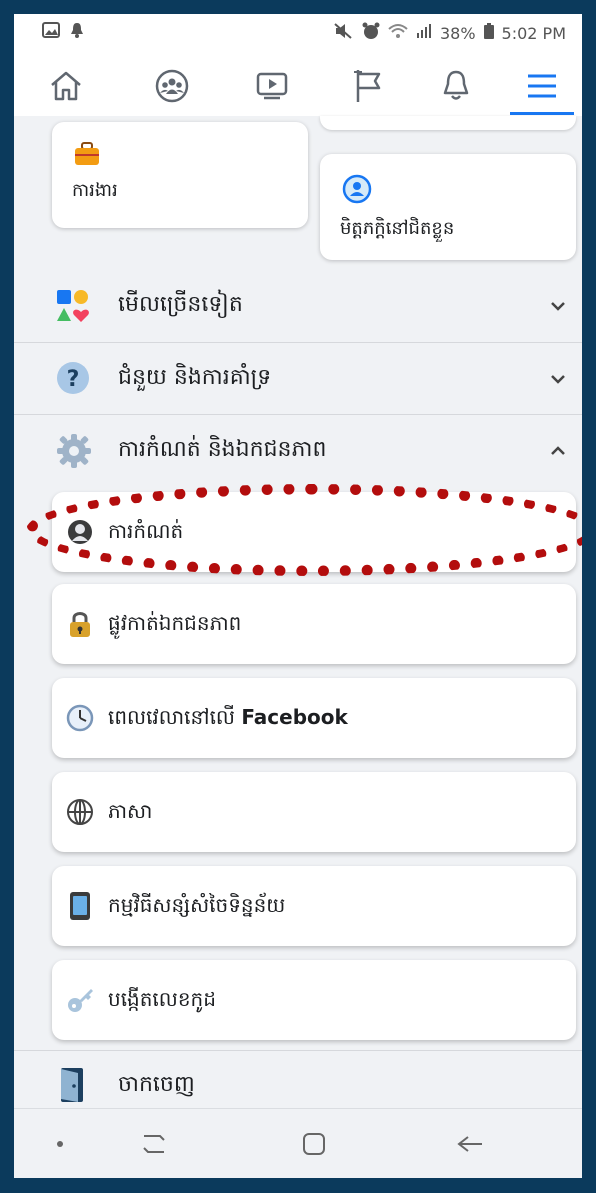 Image resolution: width=596 pixels, height=1193 pixels. What do you see at coordinates (80, 624) in the screenshot?
I see `lock-icon` at bounding box center [80, 624].